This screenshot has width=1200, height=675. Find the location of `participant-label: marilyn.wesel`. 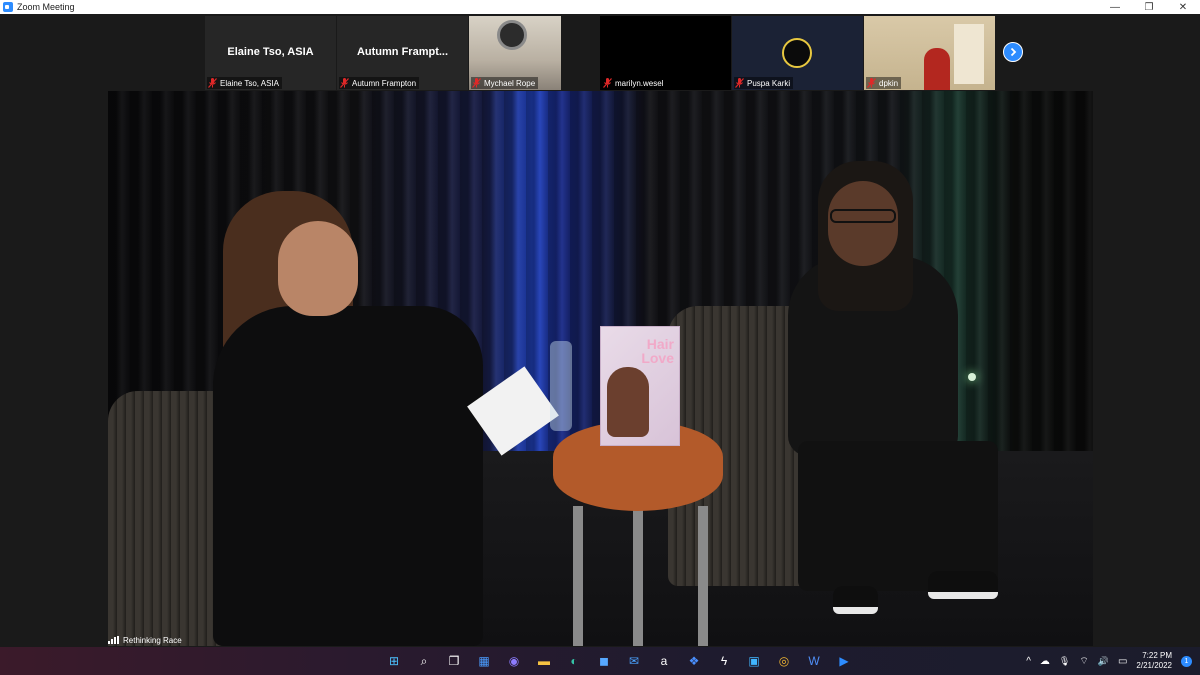

participant-label: marilyn.wesel is located at coordinates (634, 83).